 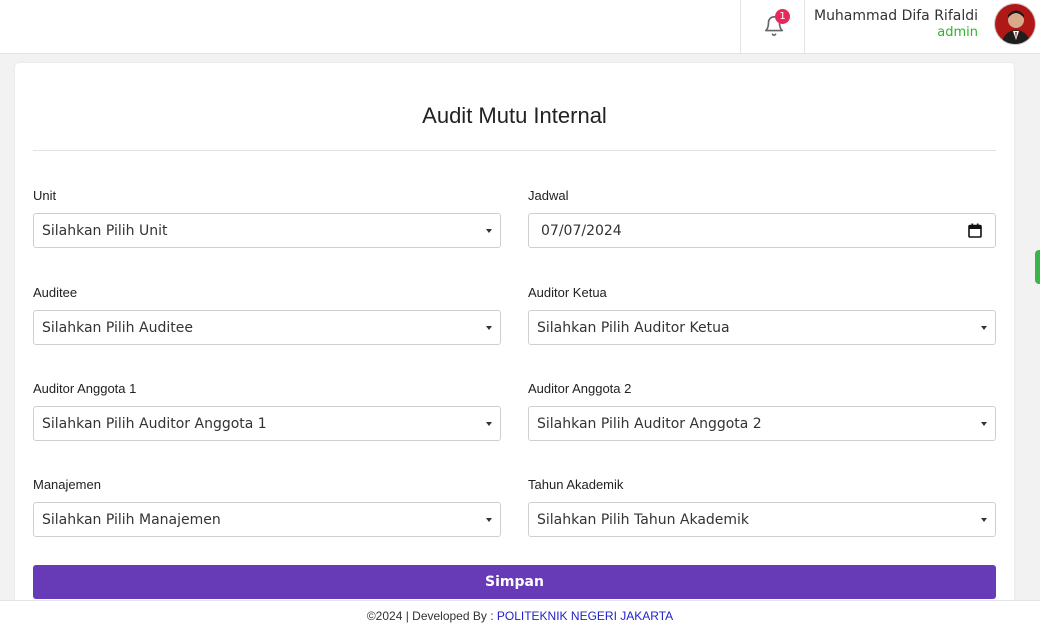 What do you see at coordinates (514, 115) in the screenshot?
I see `page-title: Audit Mutu Internal` at bounding box center [514, 115].